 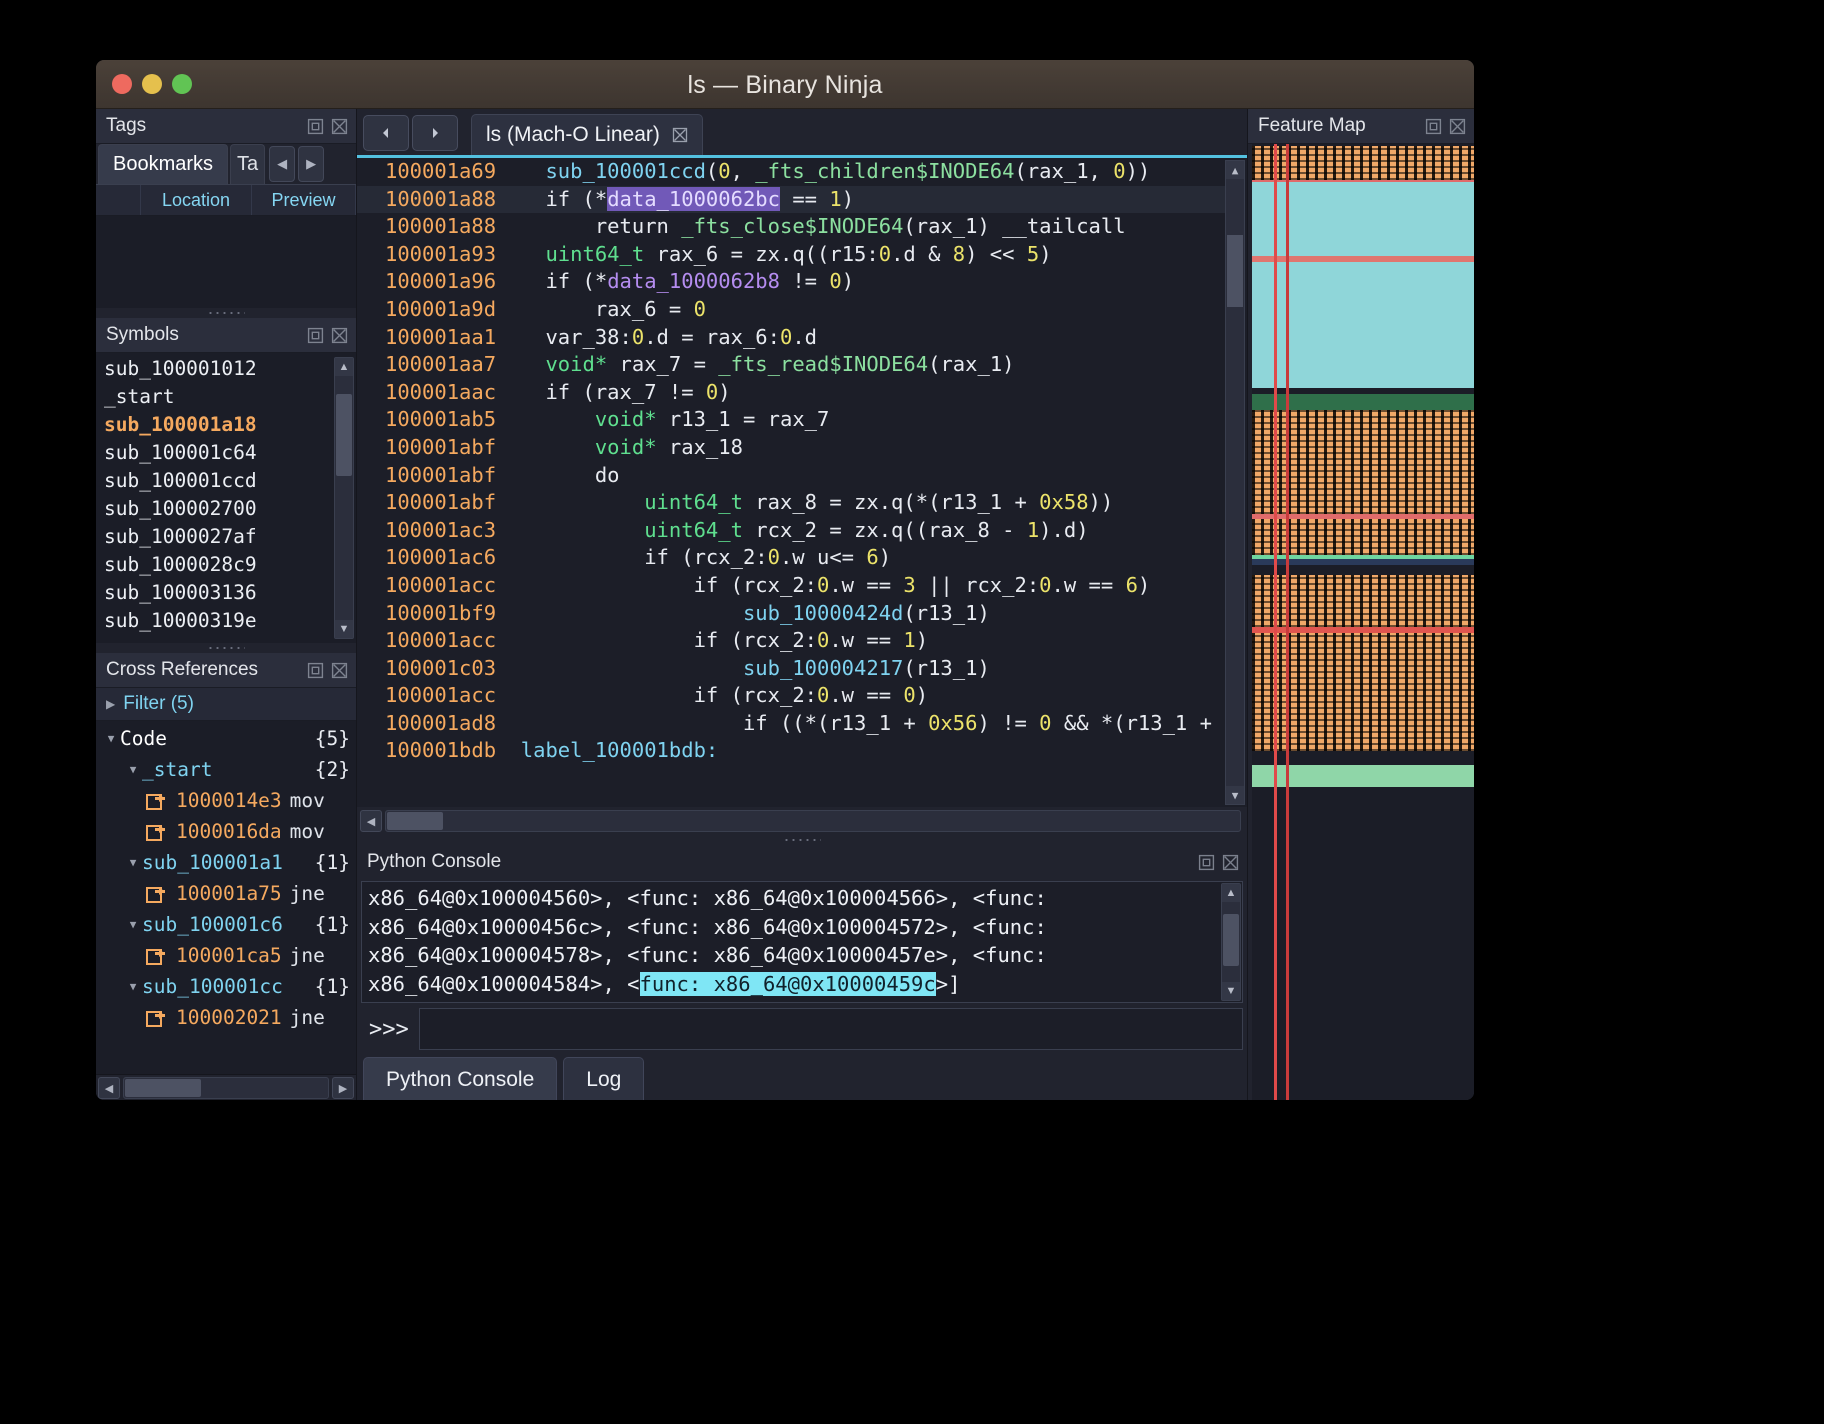 I want to click on code-line: 100001bdb label_100001bdb:, so click(x=791, y=751).